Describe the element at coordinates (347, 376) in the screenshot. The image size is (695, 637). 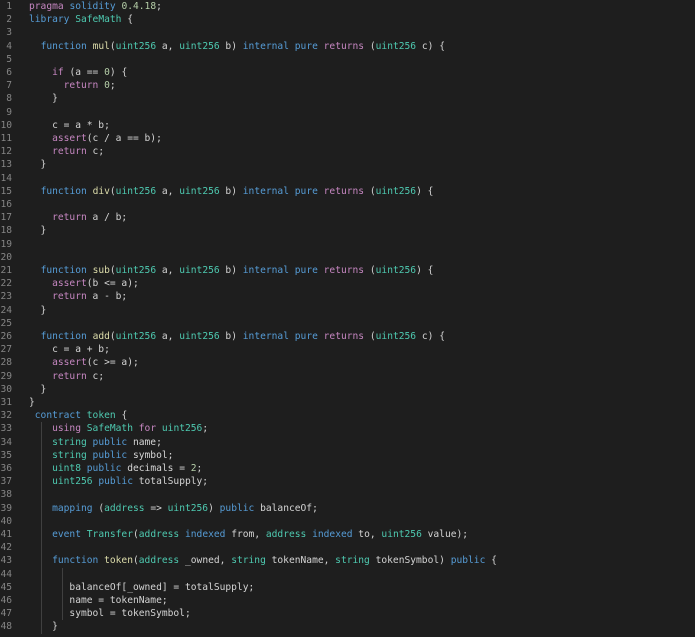
I see `code-line: 29 return c;` at that location.